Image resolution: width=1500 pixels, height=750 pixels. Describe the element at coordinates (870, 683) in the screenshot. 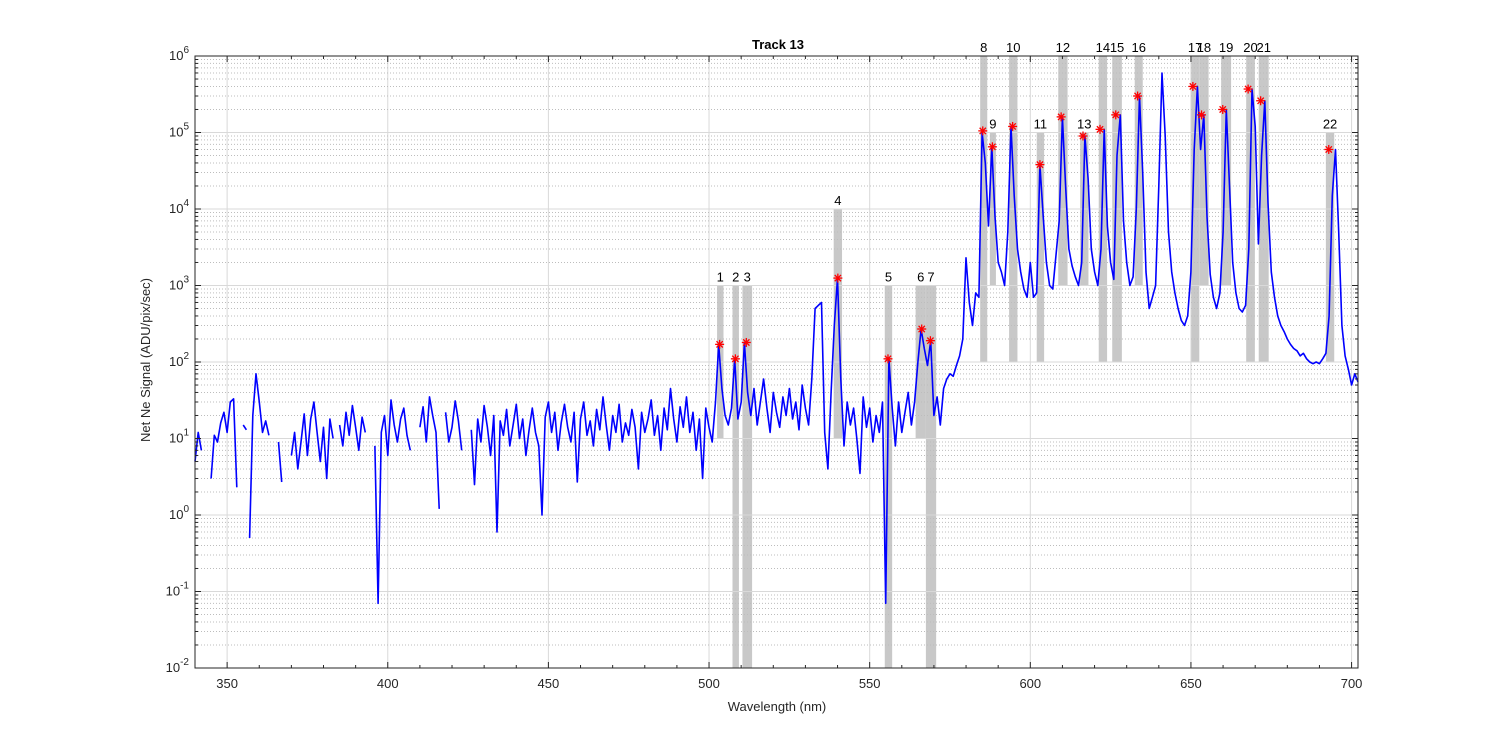

I see `x-tick-label: 550` at that location.